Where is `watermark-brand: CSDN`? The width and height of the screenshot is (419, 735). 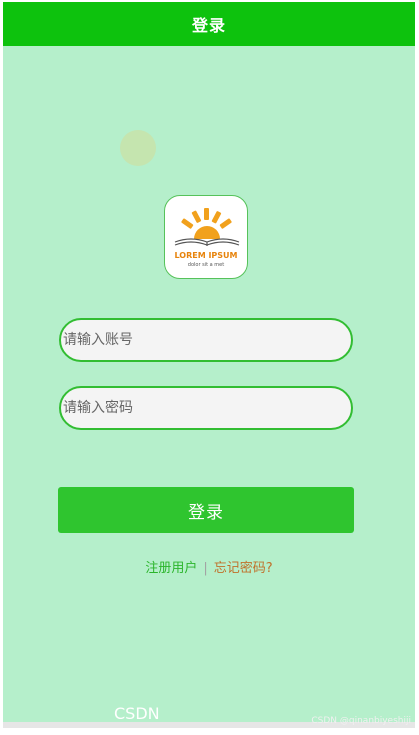
watermark-brand: CSDN is located at coordinates (137, 713).